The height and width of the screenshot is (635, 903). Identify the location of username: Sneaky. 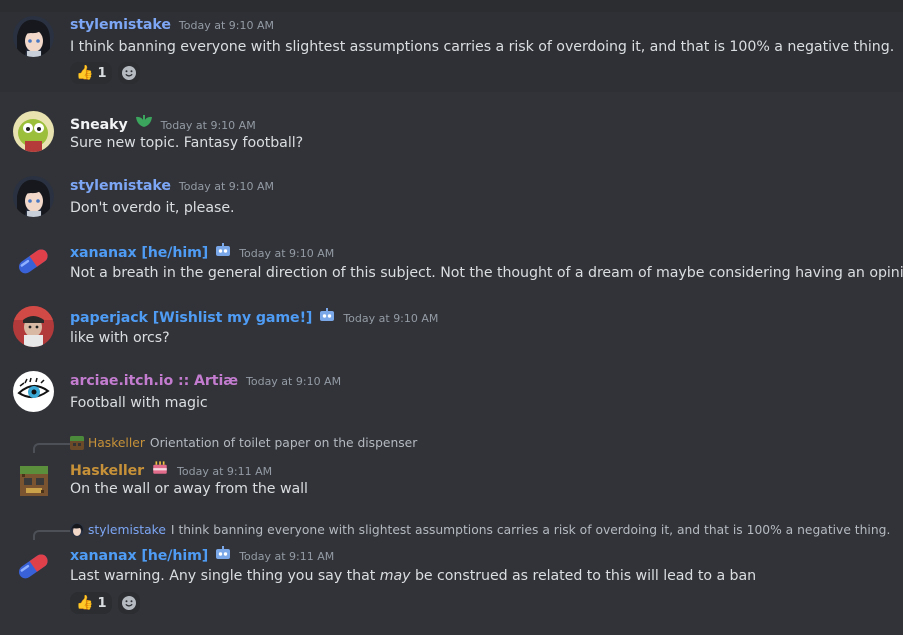
(99, 125).